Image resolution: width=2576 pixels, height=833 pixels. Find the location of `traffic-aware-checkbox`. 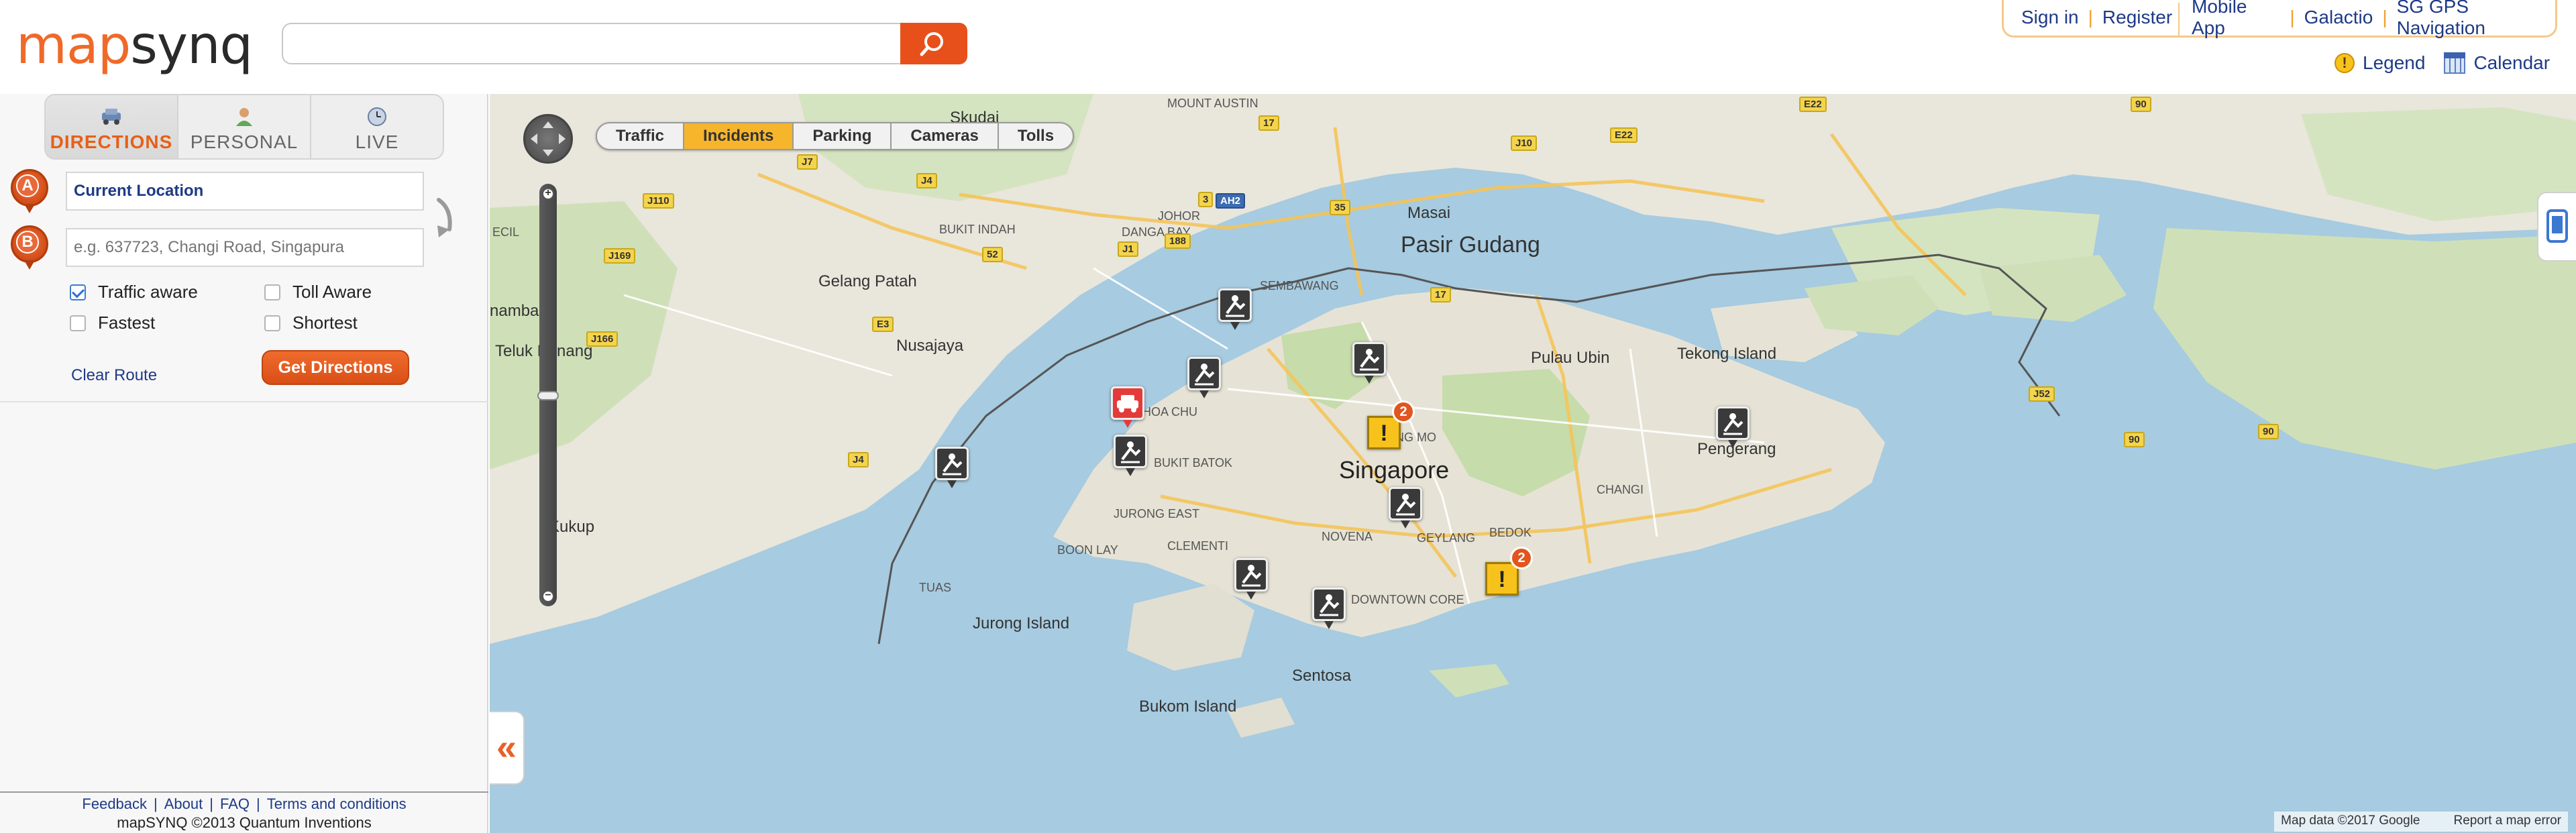

traffic-aware-checkbox is located at coordinates (78, 292).